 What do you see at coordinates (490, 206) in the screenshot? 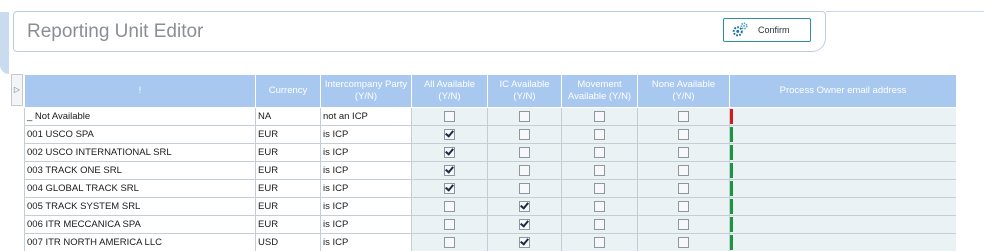
I see `table-row: 005 TRACK SYSTEM SRL EUR is ICP` at bounding box center [490, 206].